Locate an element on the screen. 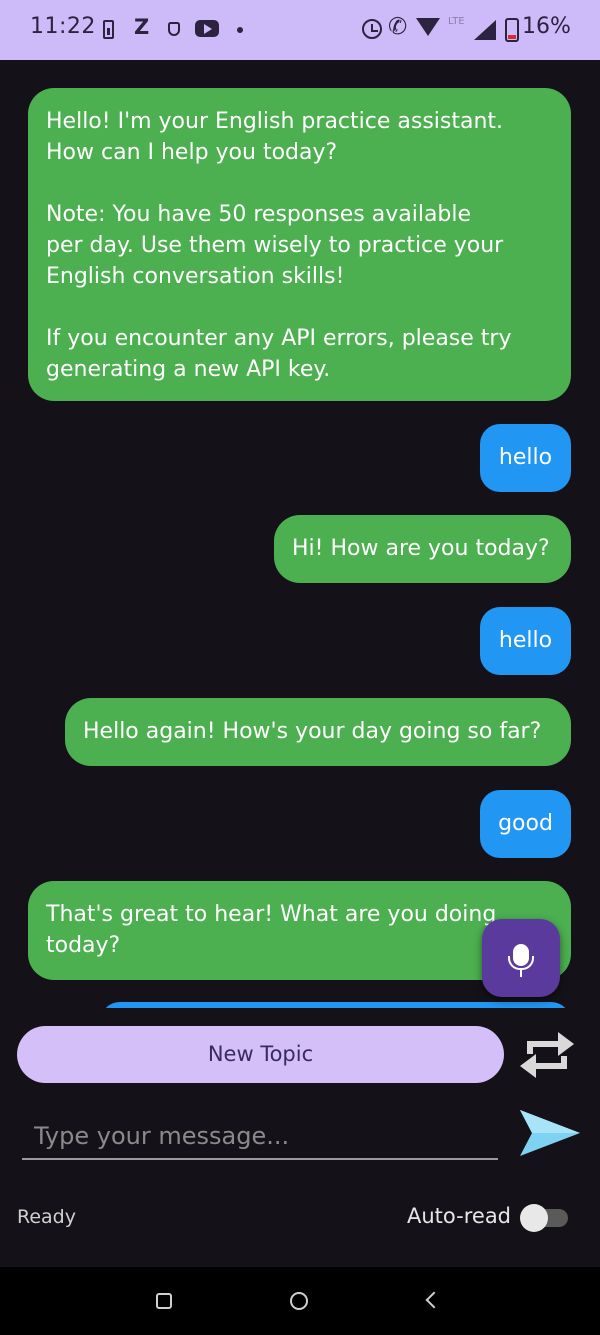  signal-icon is located at coordinates (485, 30).